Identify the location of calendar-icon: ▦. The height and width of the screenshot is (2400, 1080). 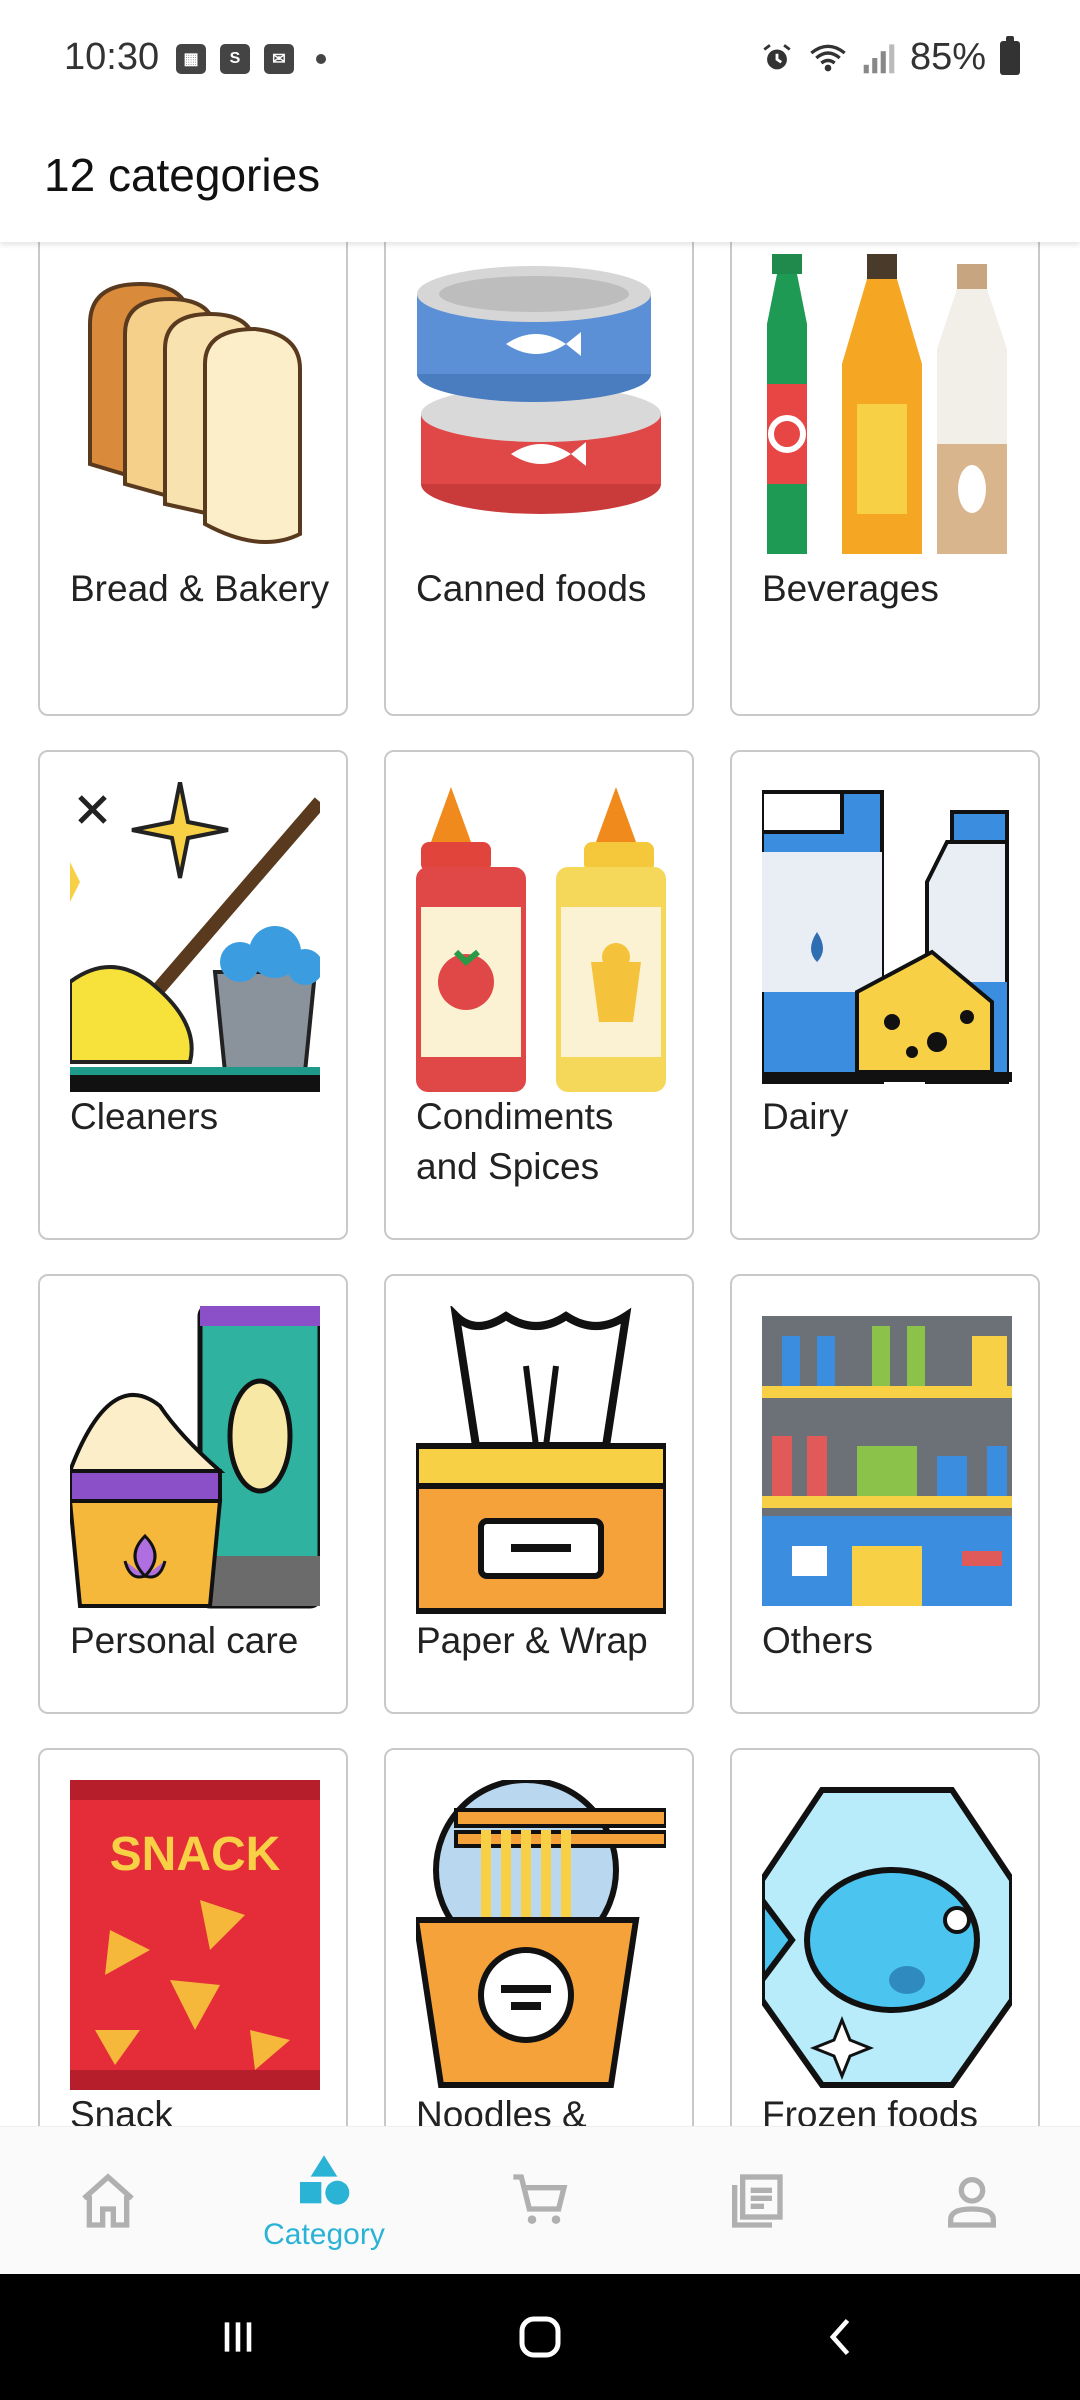
(191, 59).